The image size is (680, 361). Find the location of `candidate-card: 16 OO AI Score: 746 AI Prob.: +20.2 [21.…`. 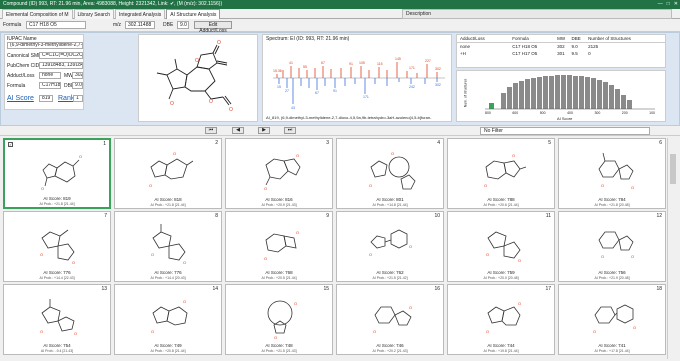

candidate-card: 16 OO AI Score: 746 AI Prob.: +20.2 [21.… is located at coordinates (390, 319).